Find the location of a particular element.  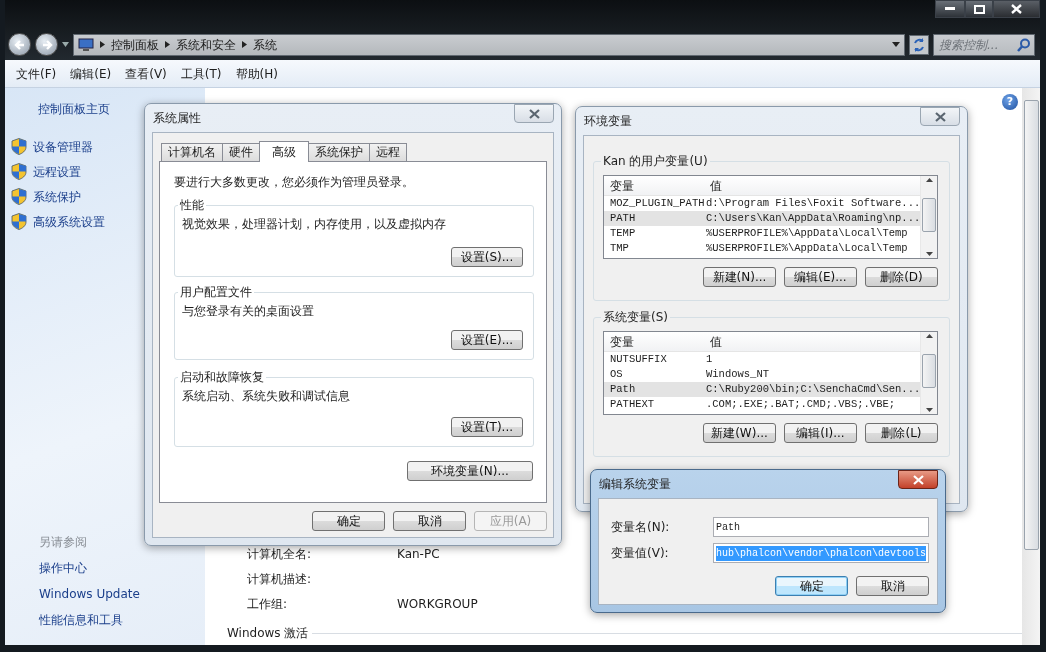

maximize-button is located at coordinates (979, 9).